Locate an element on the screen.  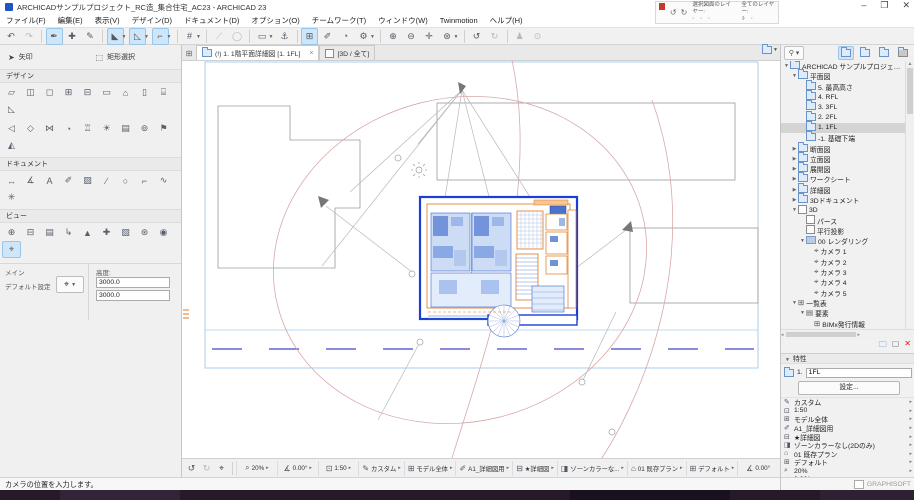
snap-guides-icon: ◺ ▼ is located at coordinates (139, 36).